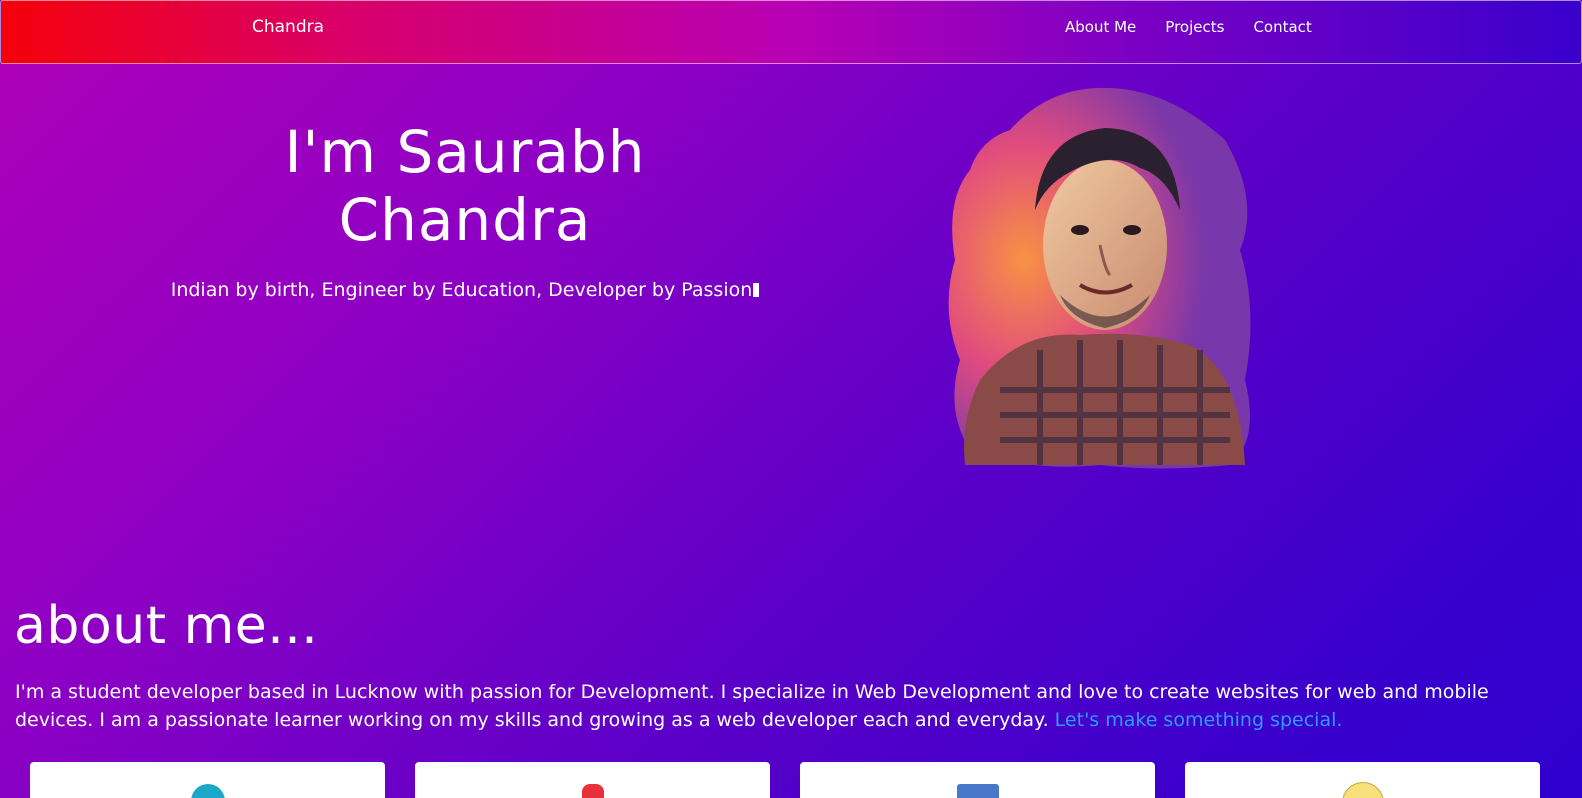 This screenshot has width=1582, height=798. What do you see at coordinates (1194, 27) in the screenshot?
I see `nav-projects: Projects` at bounding box center [1194, 27].